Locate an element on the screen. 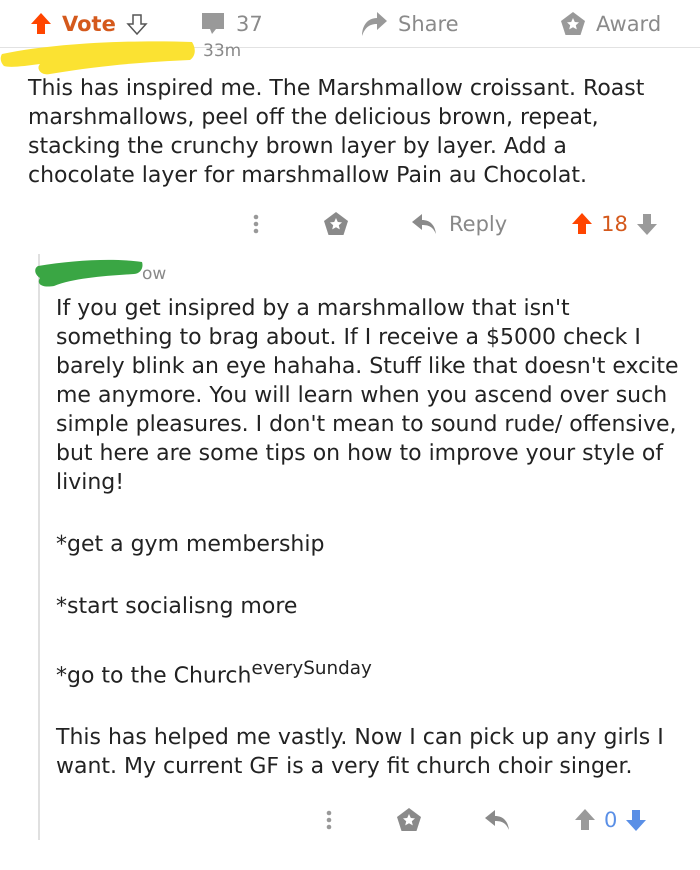  score: 18 is located at coordinates (614, 224).